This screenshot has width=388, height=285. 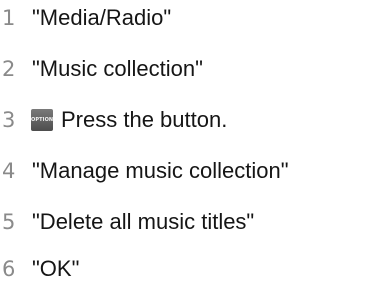 I want to click on step-2: 2 "Music collection", so click(x=101, y=69).